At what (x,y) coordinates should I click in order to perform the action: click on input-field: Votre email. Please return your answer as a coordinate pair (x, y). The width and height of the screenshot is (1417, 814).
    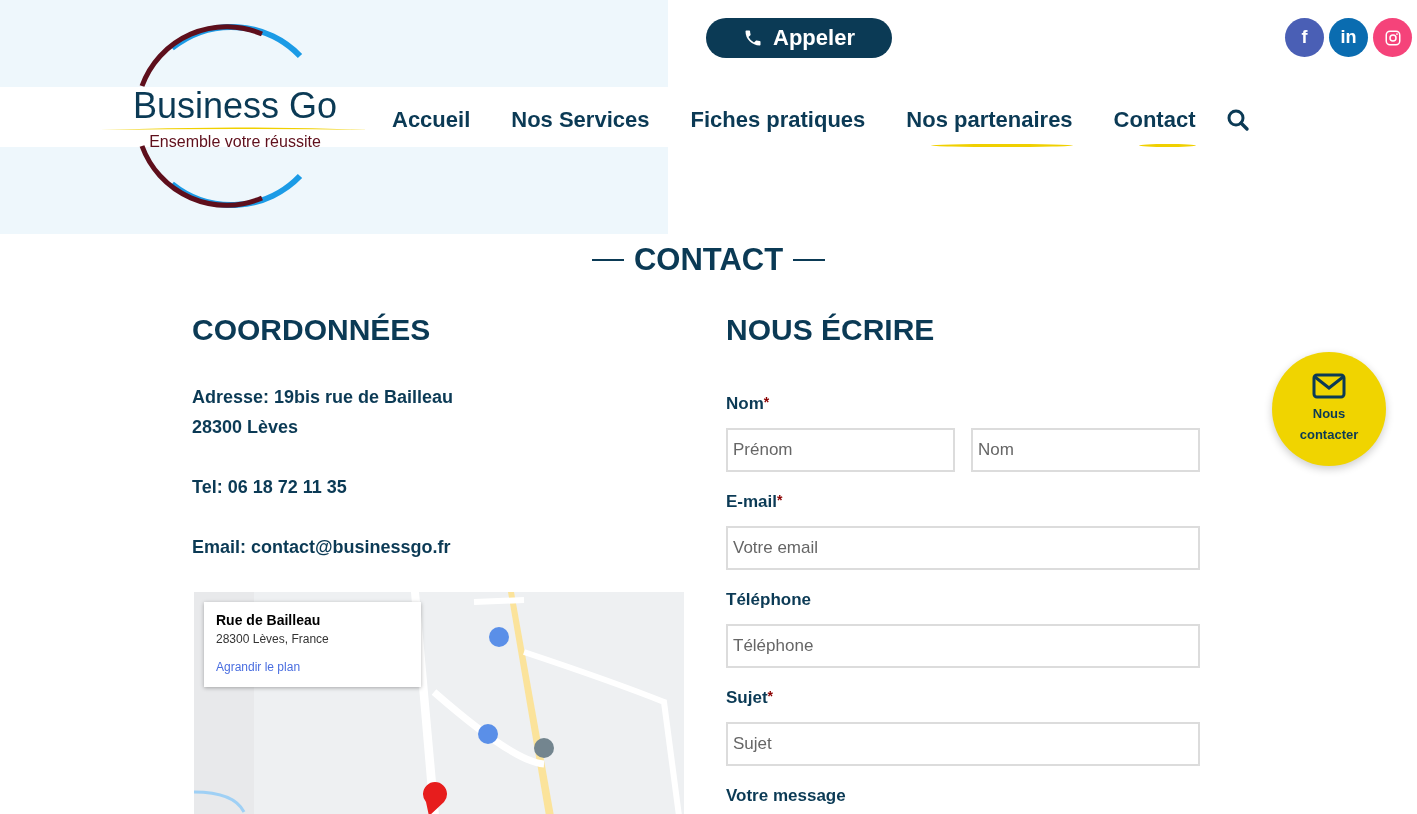
    Looking at the image, I should click on (963, 548).